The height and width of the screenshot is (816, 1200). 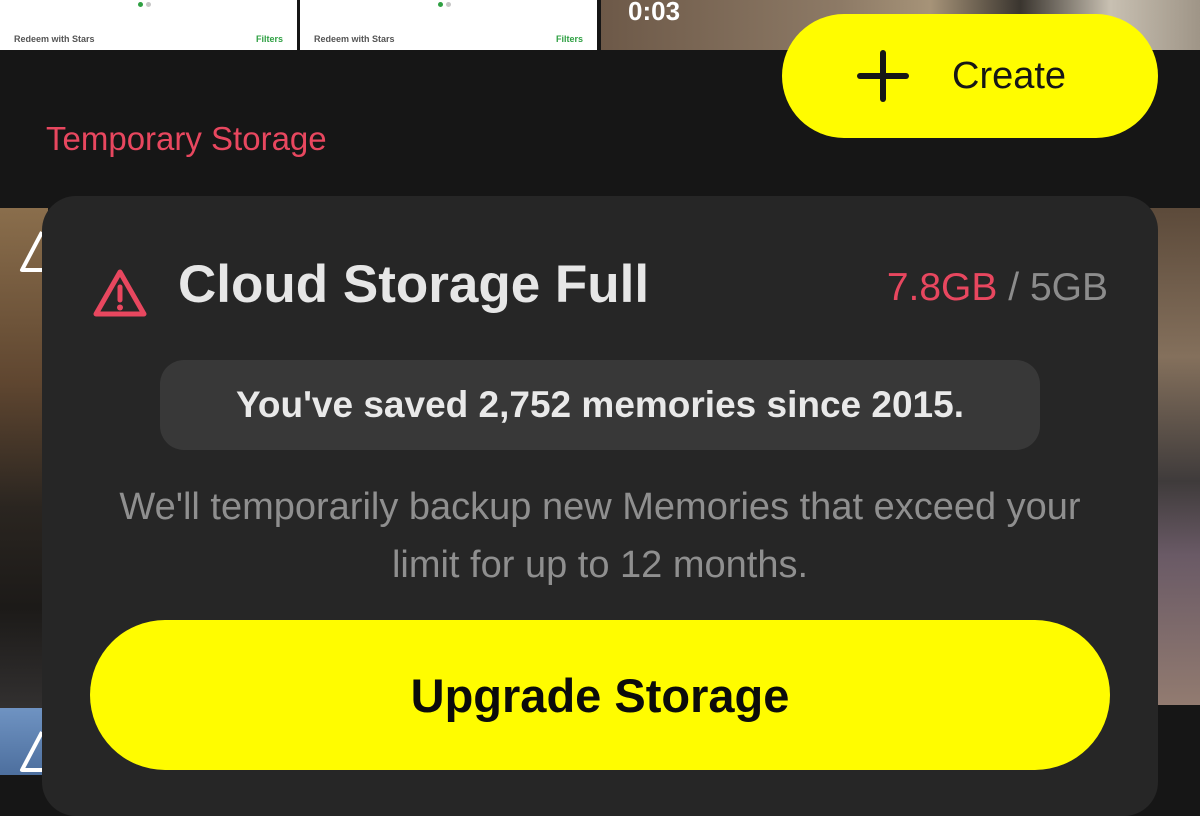 I want to click on card-title: Cloud Storage Full, so click(x=414, y=284).